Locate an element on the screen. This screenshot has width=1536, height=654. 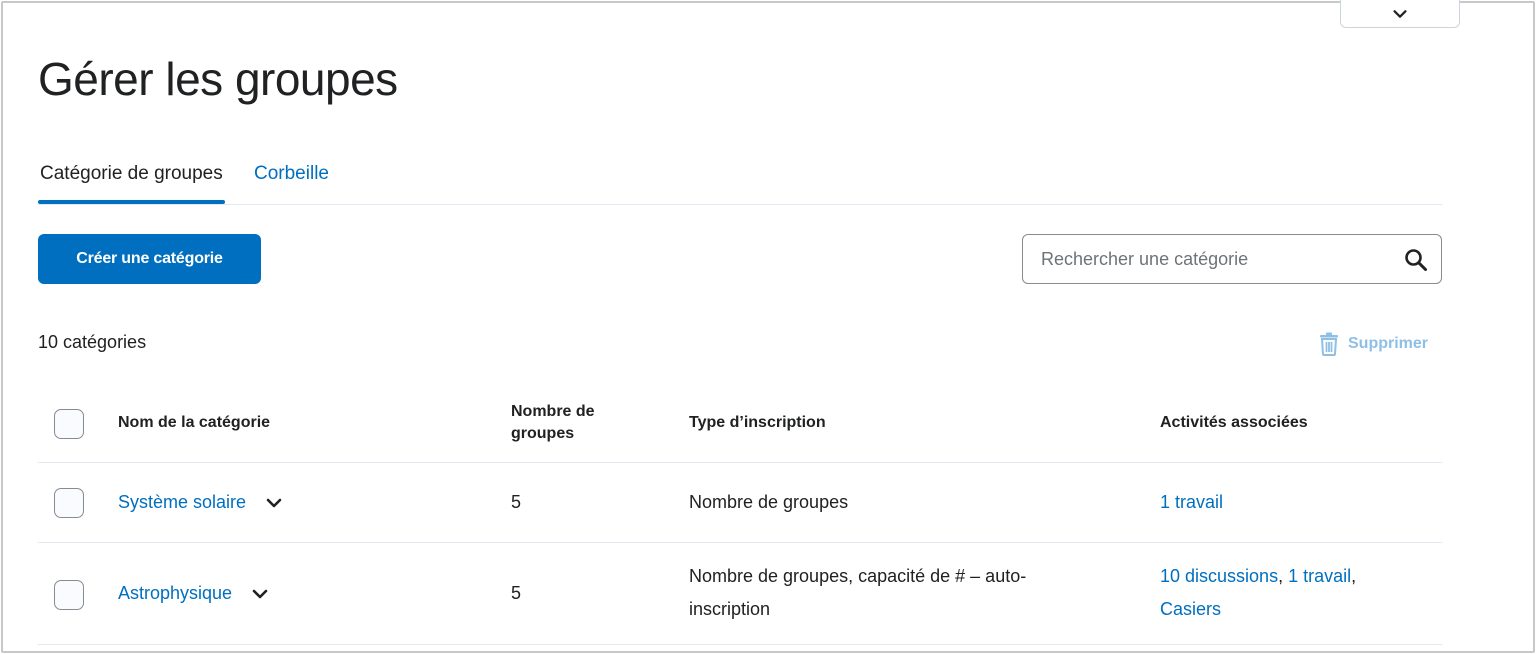
category-link: Système solaire is located at coordinates (182, 502).